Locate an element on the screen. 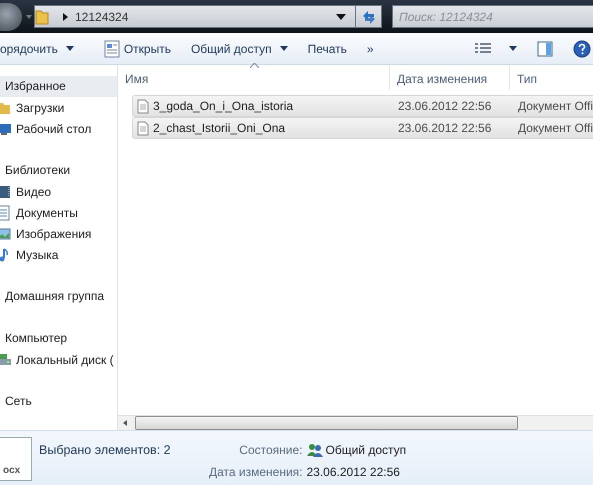  video-icon is located at coordinates (5, 192).